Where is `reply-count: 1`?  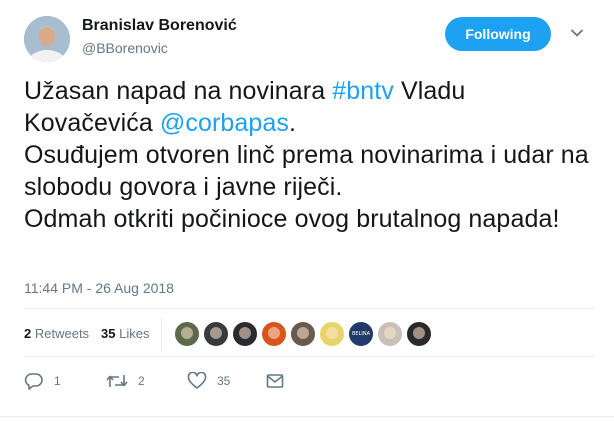 reply-count: 1 is located at coordinates (57, 381).